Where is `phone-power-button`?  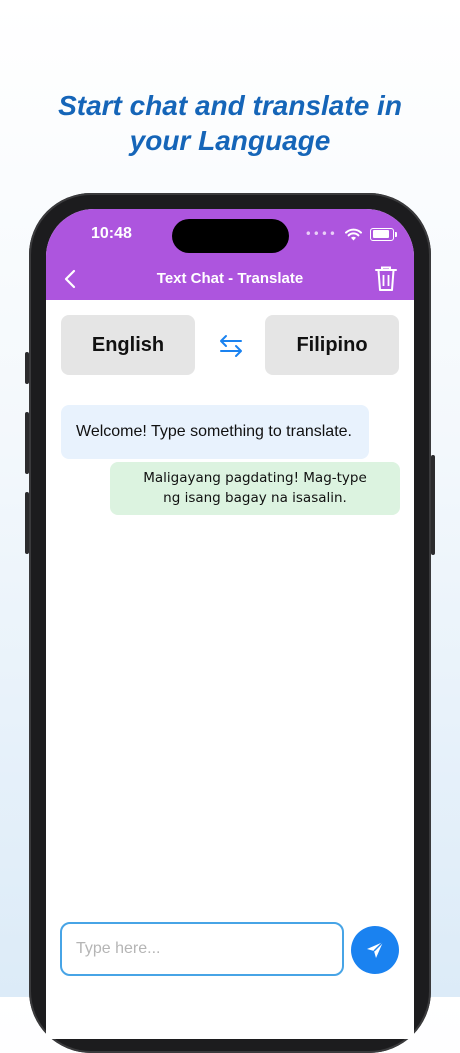
phone-power-button is located at coordinates (433, 505).